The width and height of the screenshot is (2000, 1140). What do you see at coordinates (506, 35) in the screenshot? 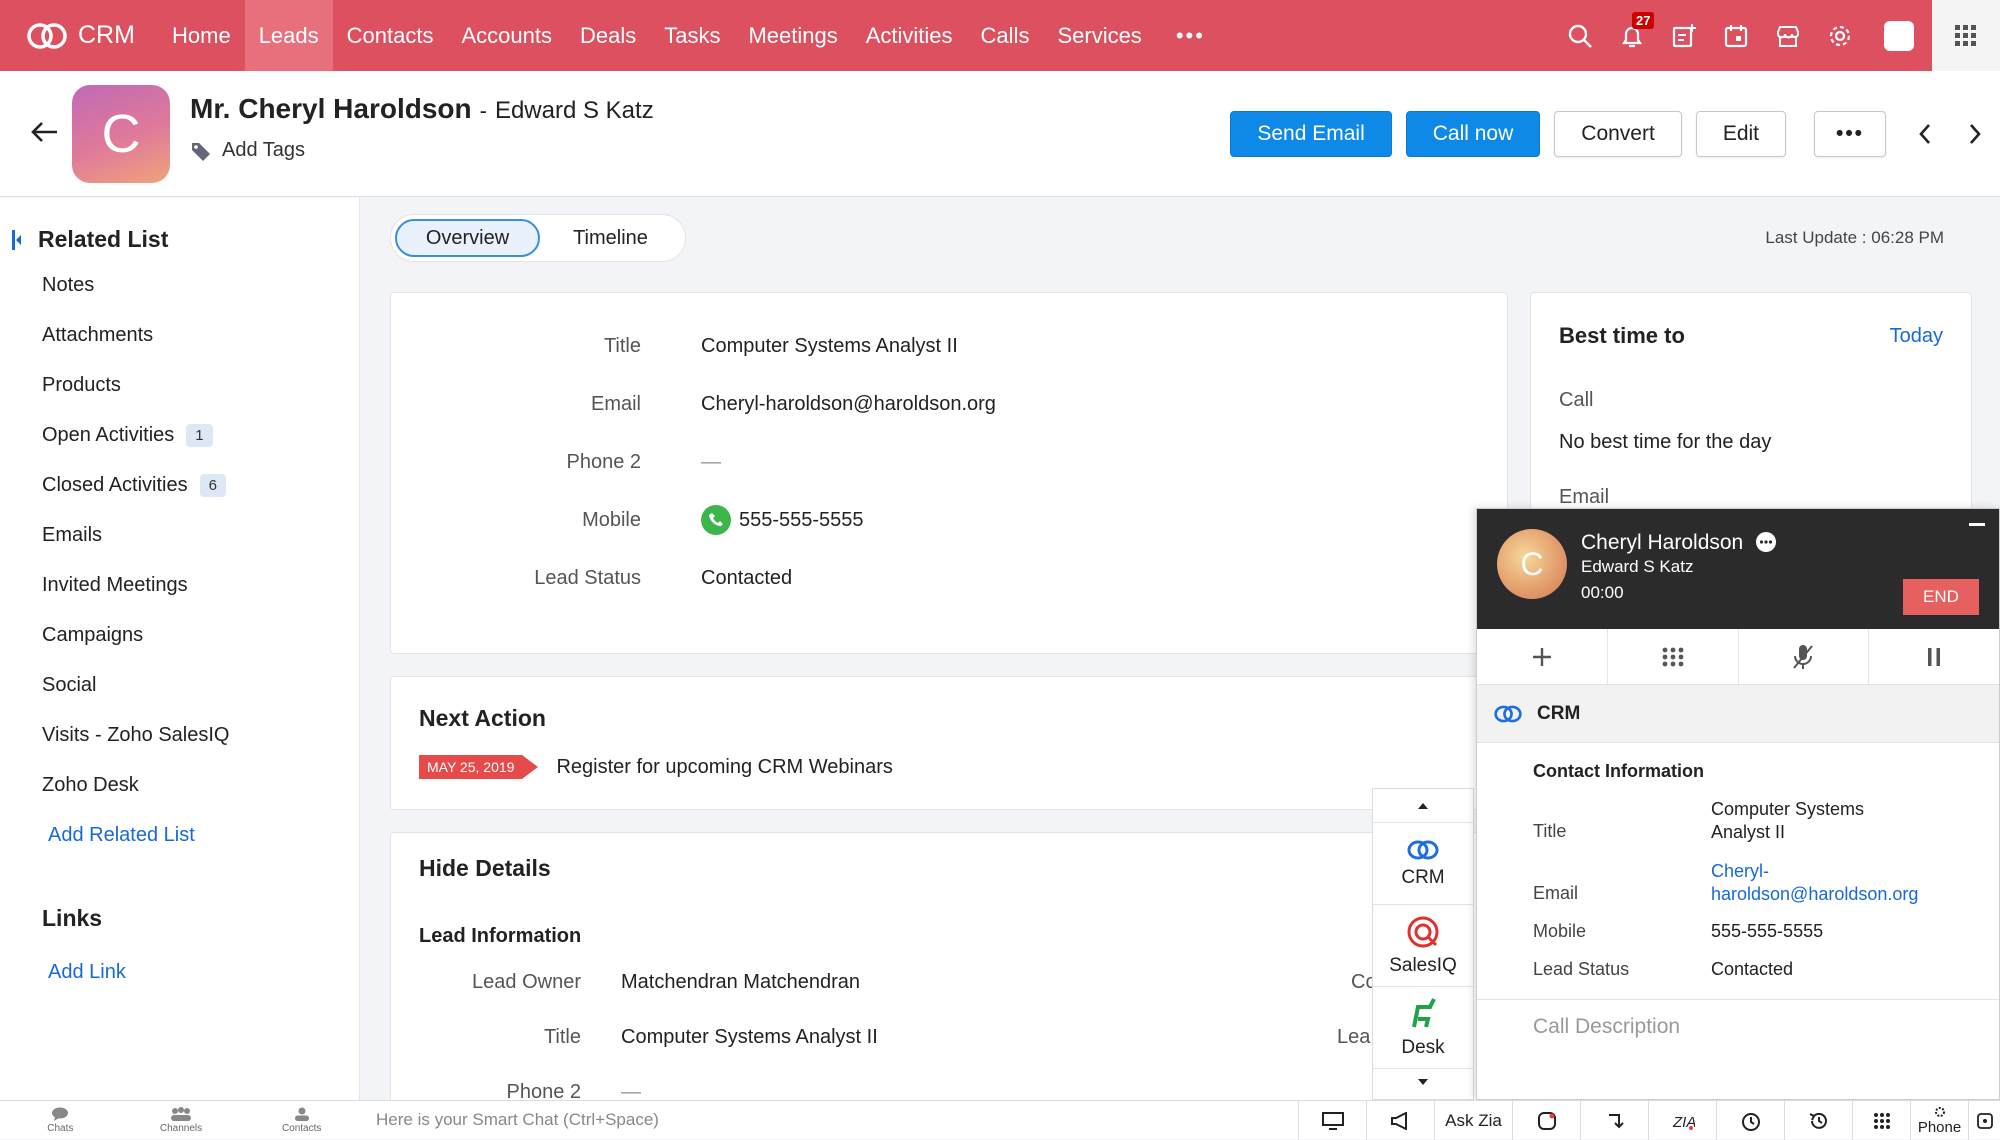
I see `nav-accounts: Accounts` at bounding box center [506, 35].